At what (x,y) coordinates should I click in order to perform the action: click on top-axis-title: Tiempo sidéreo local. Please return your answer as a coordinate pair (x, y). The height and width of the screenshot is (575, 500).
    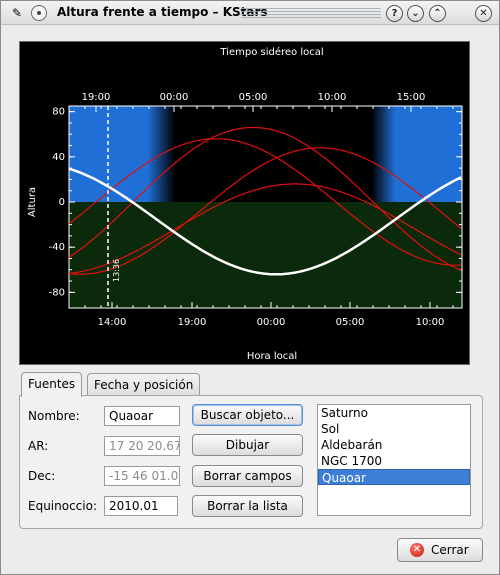
    Looking at the image, I should click on (271, 52).